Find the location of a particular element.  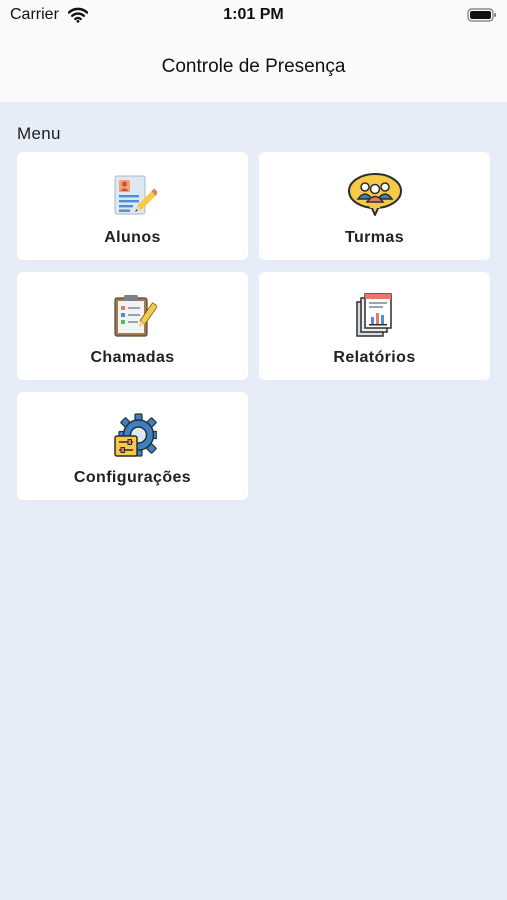

status-bar: Carrier 1:01 PM is located at coordinates (253, 16).